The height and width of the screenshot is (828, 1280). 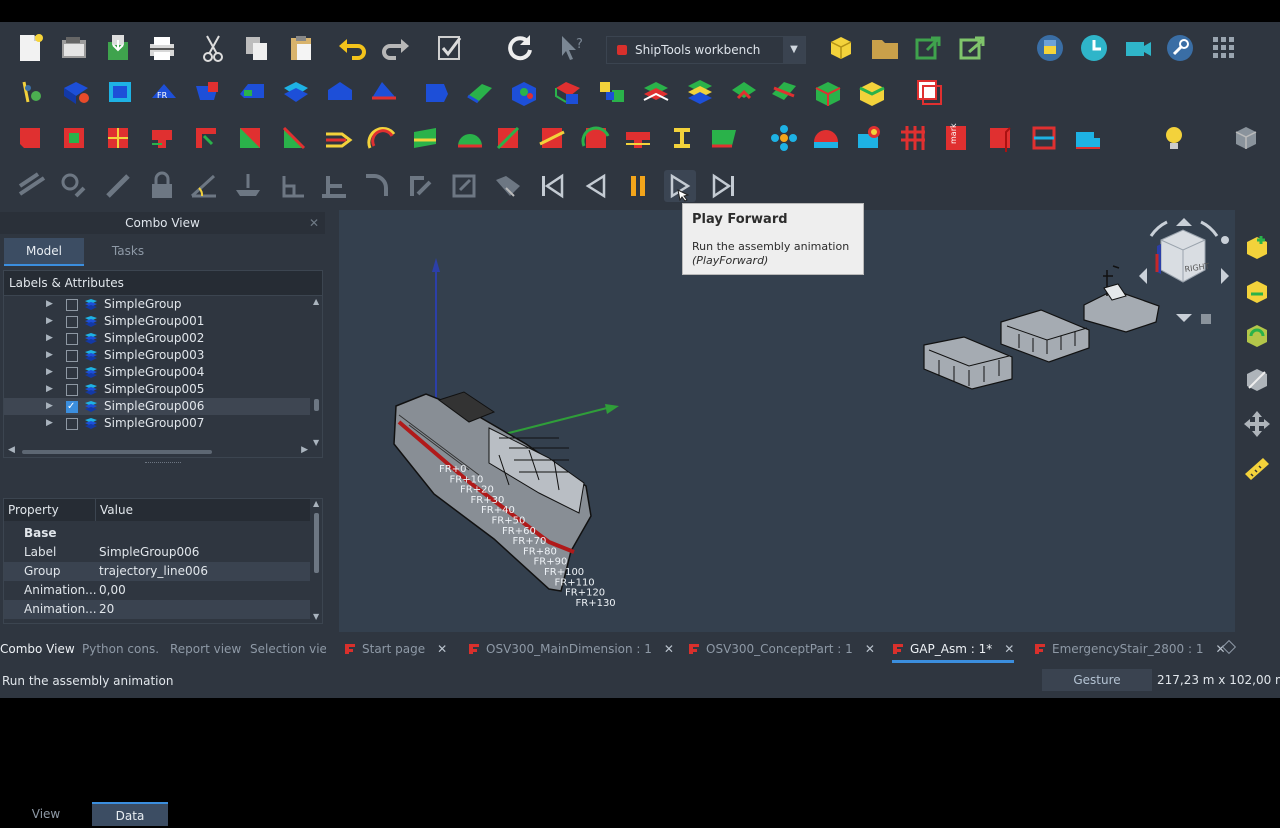 What do you see at coordinates (250, 138) in the screenshot?
I see `profile-tri-icon` at bounding box center [250, 138].